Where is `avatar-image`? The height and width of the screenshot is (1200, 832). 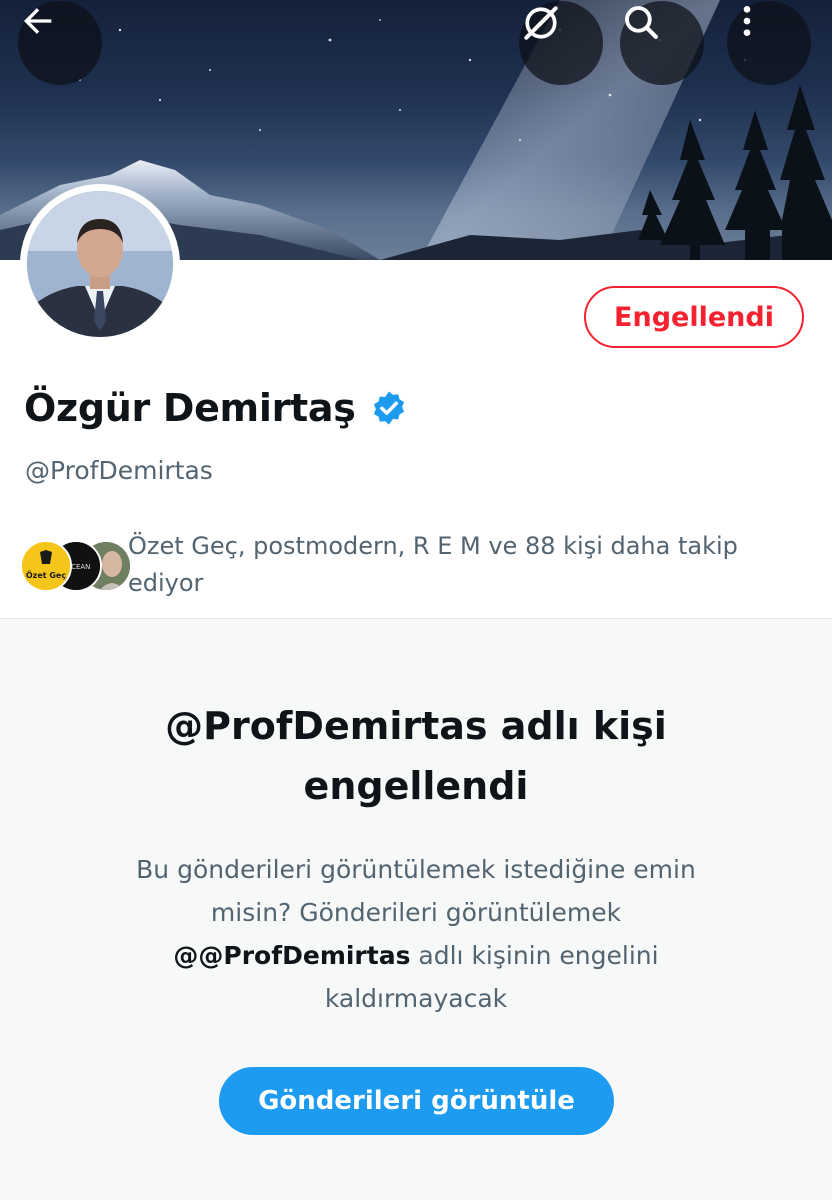
avatar-image is located at coordinates (100, 264).